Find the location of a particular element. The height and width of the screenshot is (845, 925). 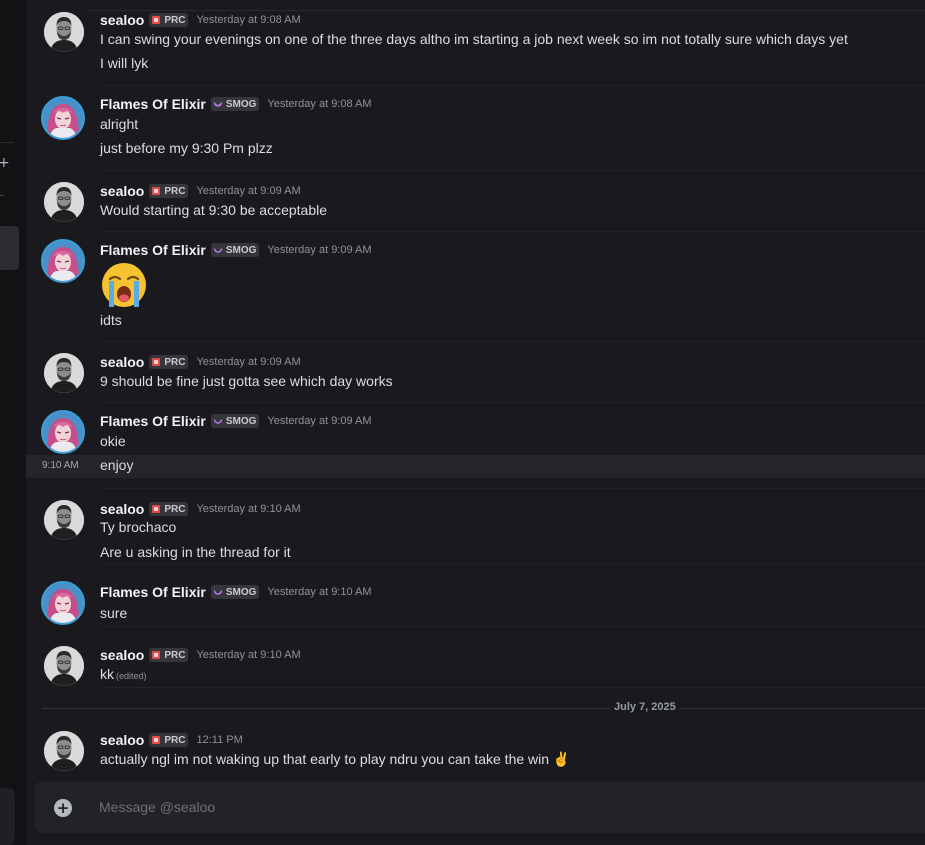

message-header: sealoo PRC 12:11 PM is located at coordinates (171, 740).